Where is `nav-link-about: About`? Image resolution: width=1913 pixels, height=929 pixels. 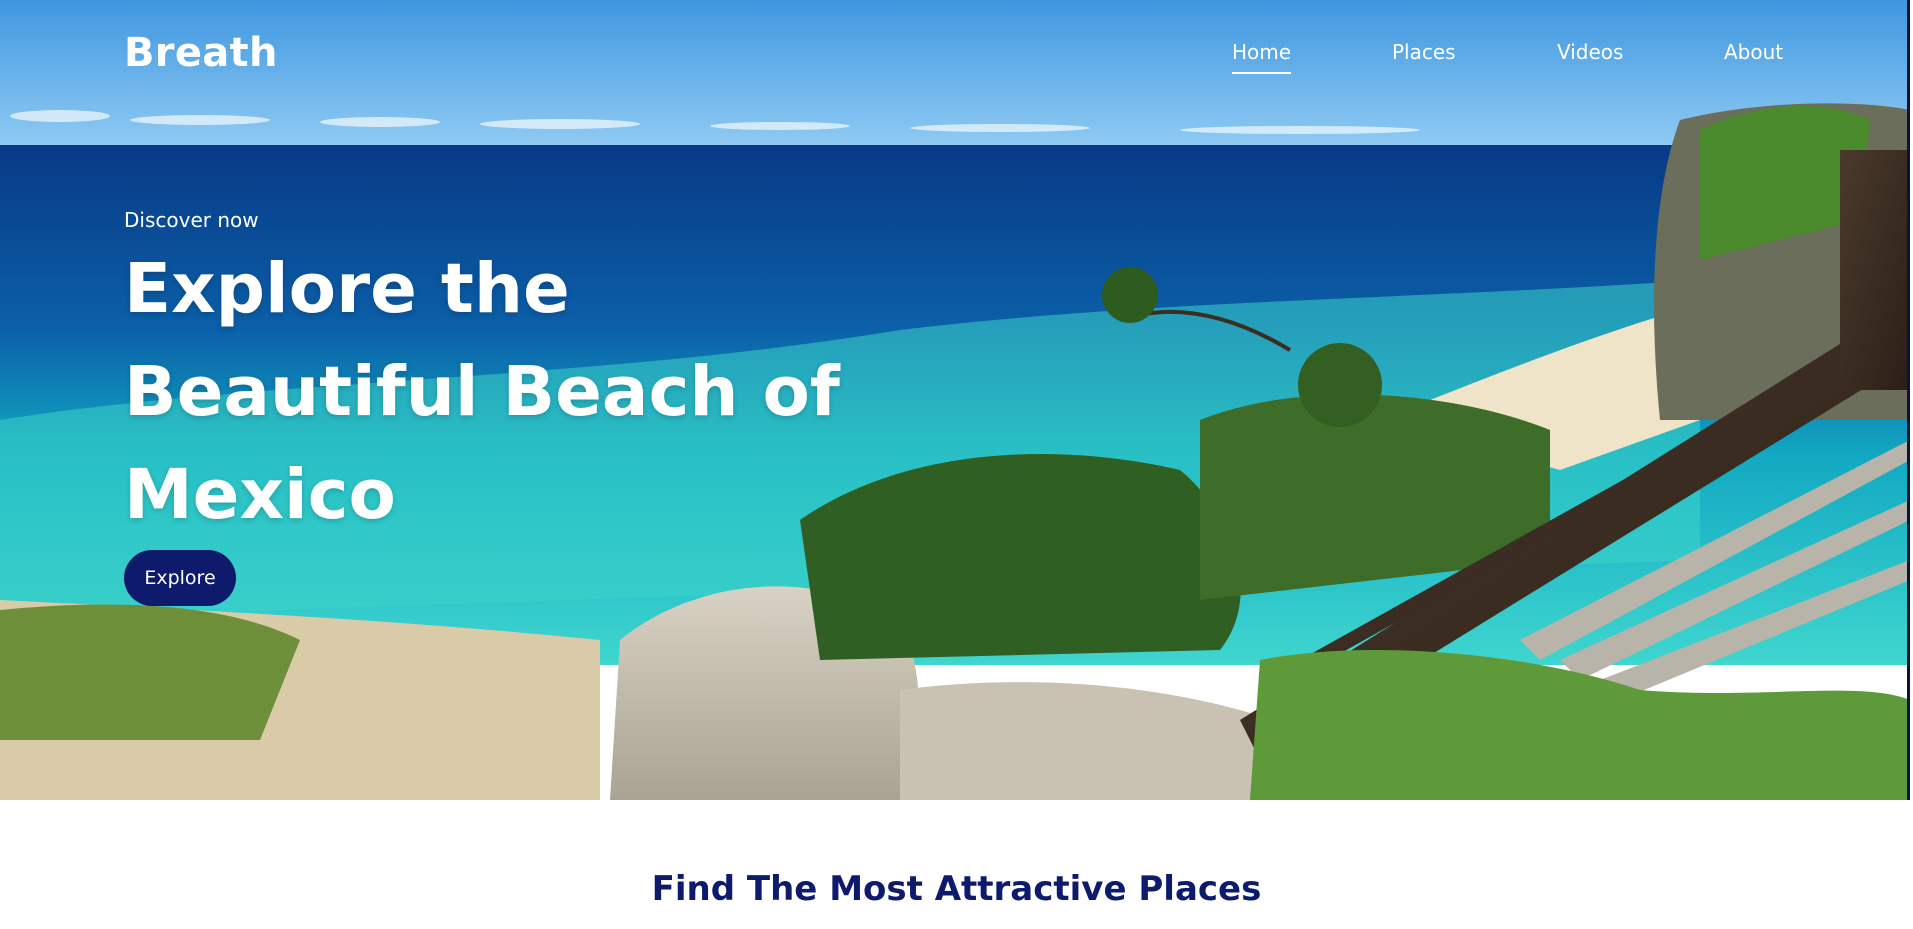
nav-link-about: About is located at coordinates (1753, 52).